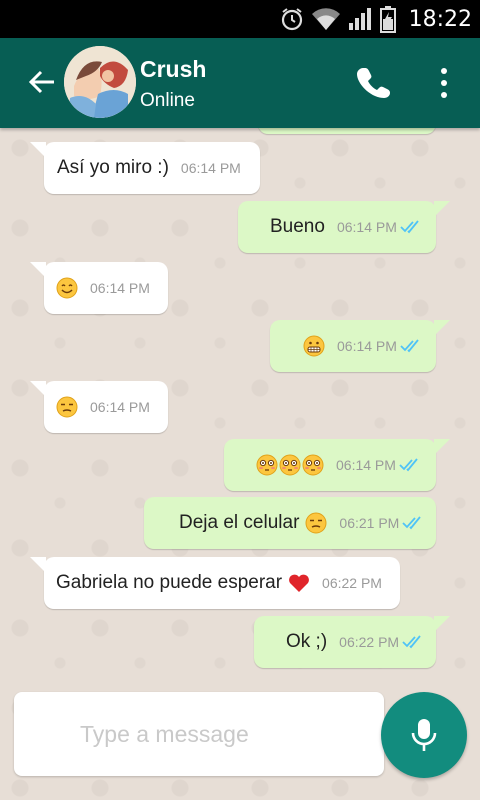 The image size is (480, 800). What do you see at coordinates (387, 19) in the screenshot?
I see `battery-icon` at bounding box center [387, 19].